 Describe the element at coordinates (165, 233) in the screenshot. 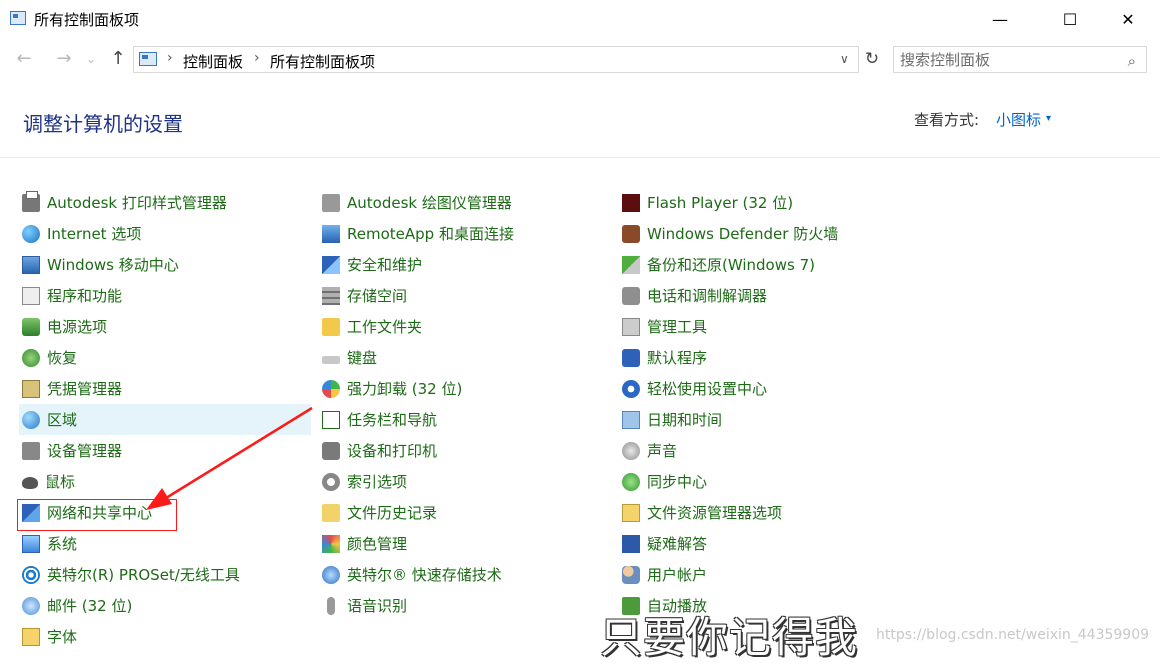

I see `cp-item-internet-options: Internet 选项` at that location.